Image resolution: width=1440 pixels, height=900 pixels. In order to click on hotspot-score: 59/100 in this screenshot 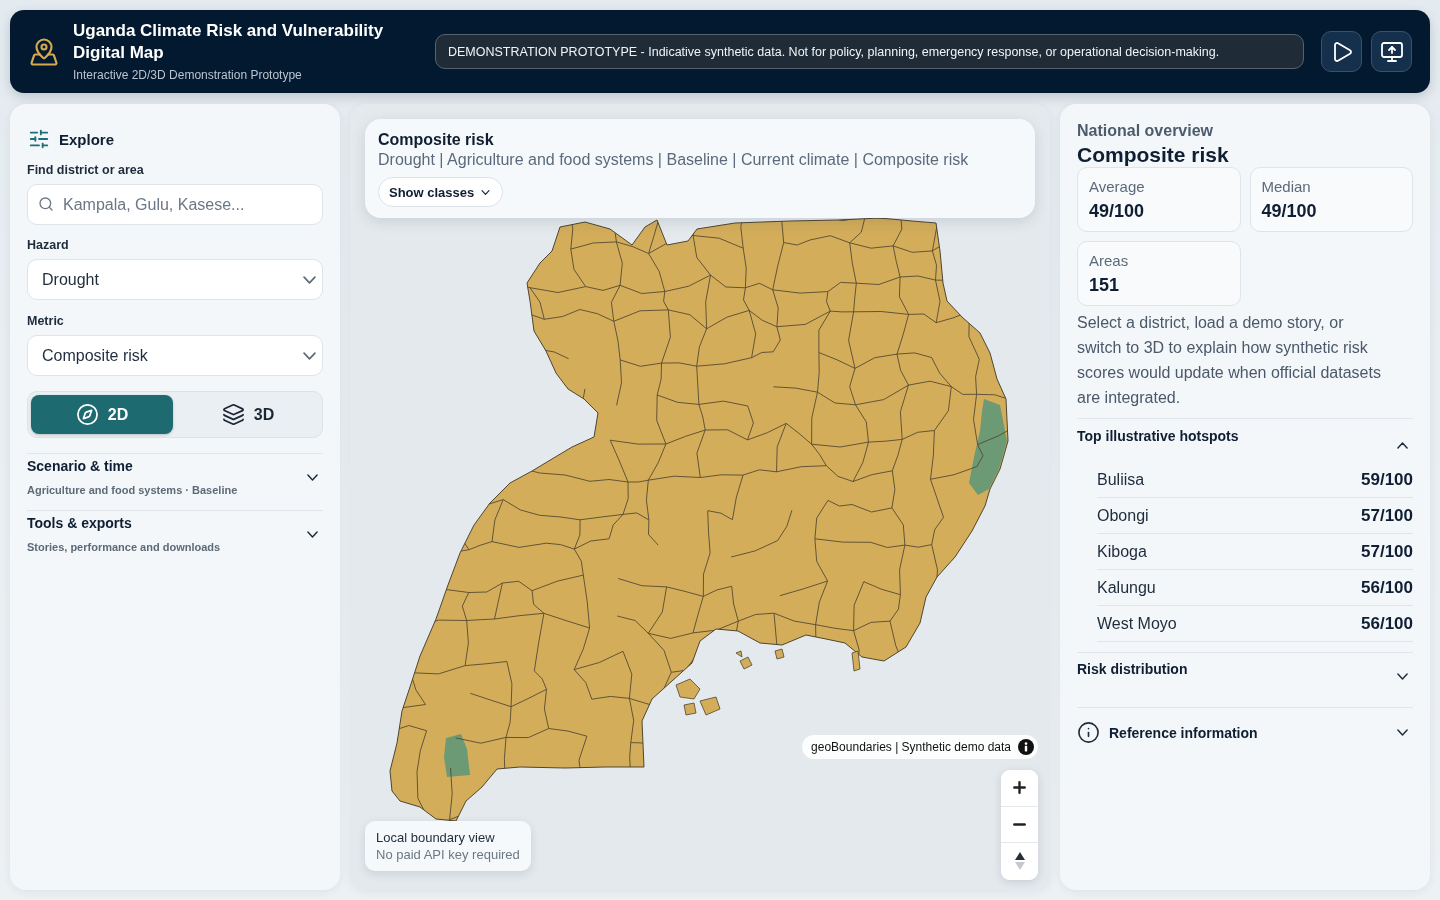, I will do `click(1387, 479)`.